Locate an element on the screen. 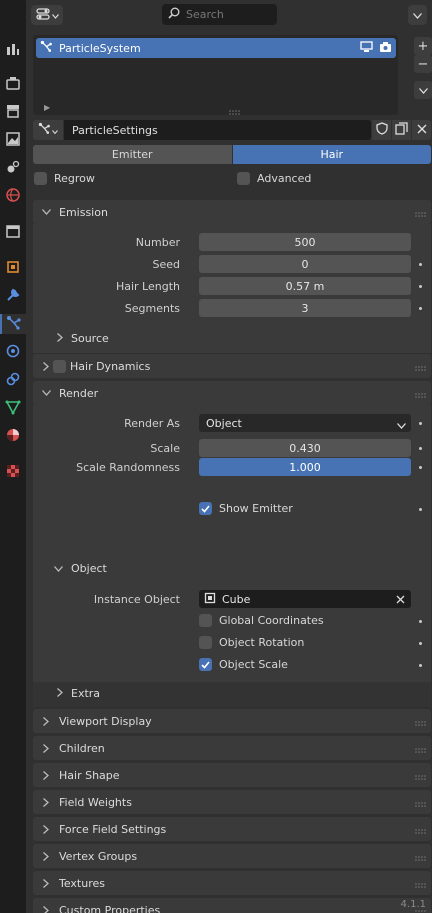 The height and width of the screenshot is (913, 432). scale-field: 0.430 is located at coordinates (305, 448).